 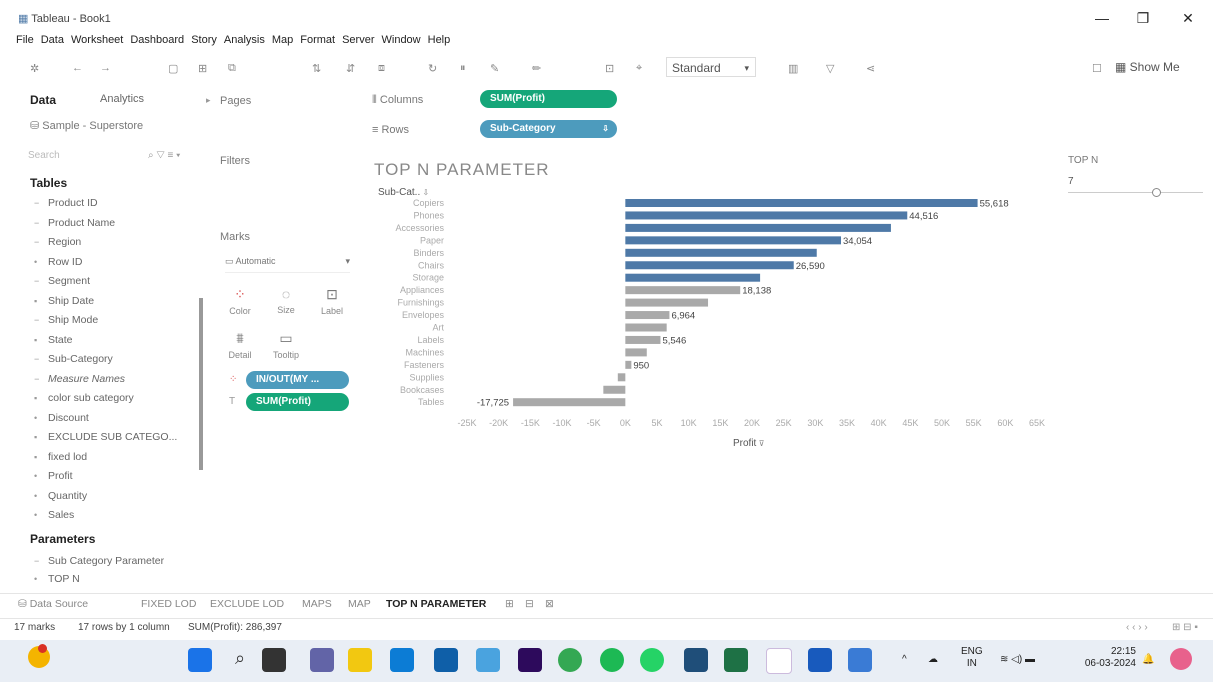 I want to click on field-ship-date: ▪ Ship Date, so click(x=64, y=301).